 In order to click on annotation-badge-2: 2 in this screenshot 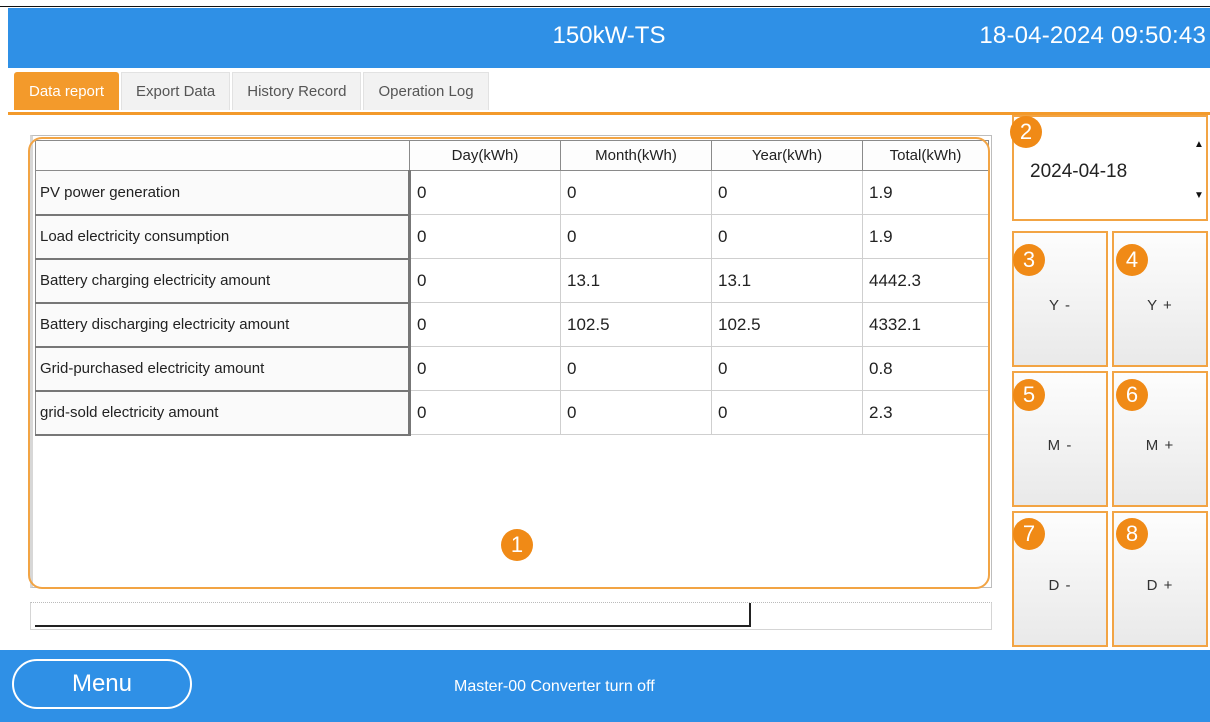, I will do `click(1026, 132)`.